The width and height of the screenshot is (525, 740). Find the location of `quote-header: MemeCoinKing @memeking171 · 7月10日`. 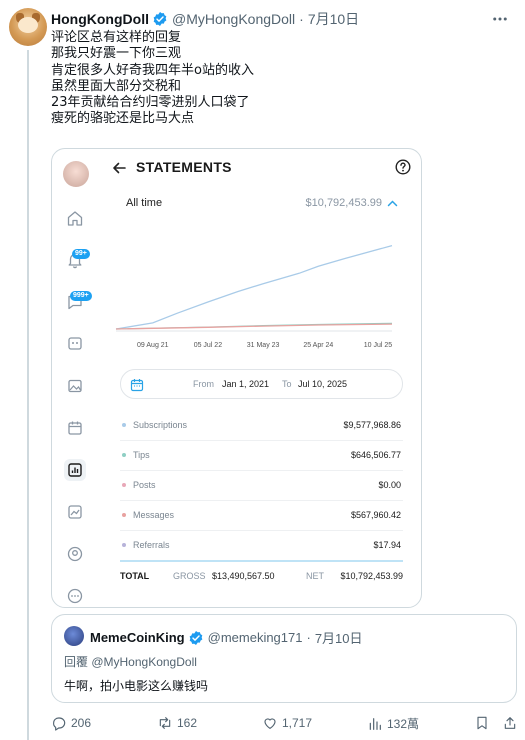

quote-header: MemeCoinKing @memeking171 · 7月10日 is located at coordinates (226, 637).